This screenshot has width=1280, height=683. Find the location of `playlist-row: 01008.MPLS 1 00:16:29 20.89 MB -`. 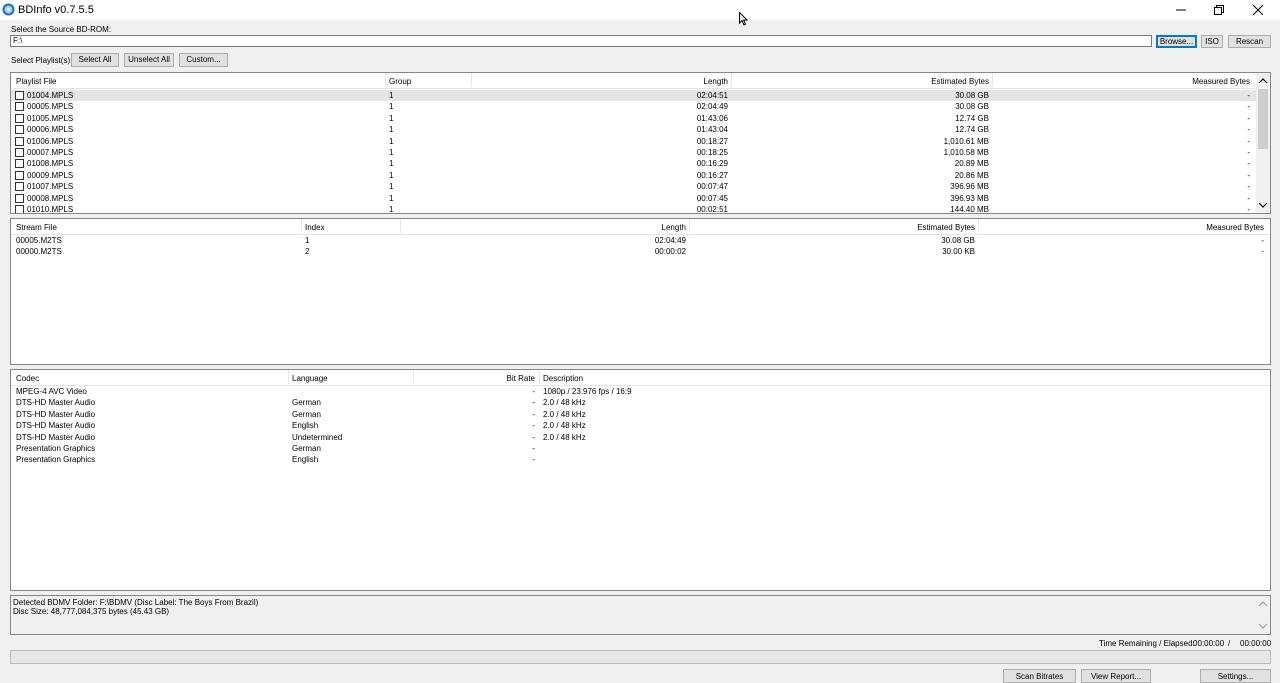

playlist-row: 01008.MPLS 1 00:16:29 20.89 MB - is located at coordinates (634, 163).